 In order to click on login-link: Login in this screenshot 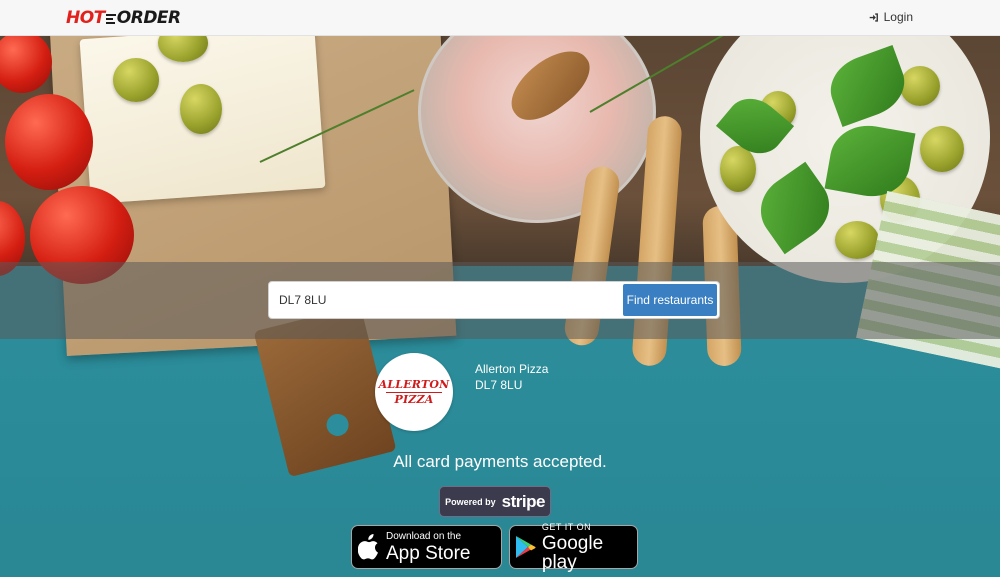, I will do `click(891, 17)`.